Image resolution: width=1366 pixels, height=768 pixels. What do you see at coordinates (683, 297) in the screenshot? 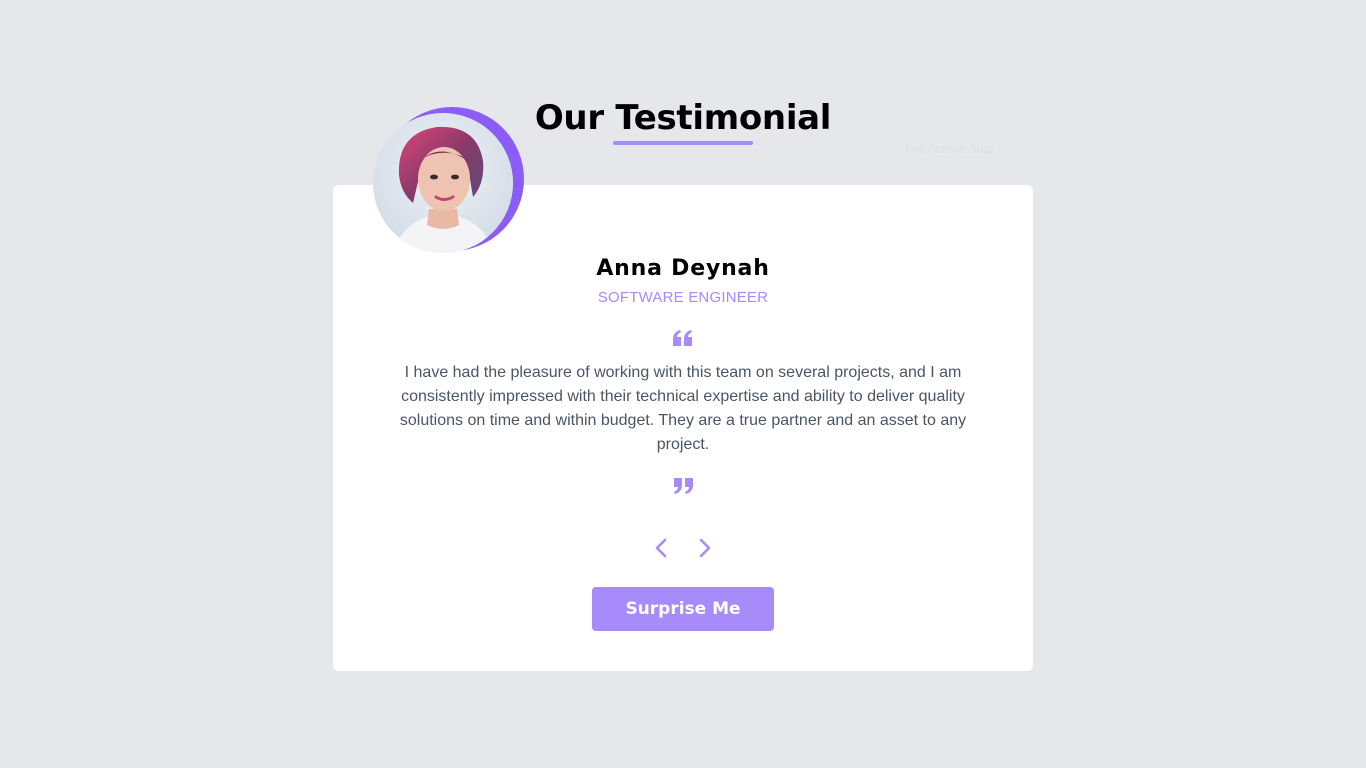
I see `testimonial-role: SOFTWARE ENGINEER` at bounding box center [683, 297].